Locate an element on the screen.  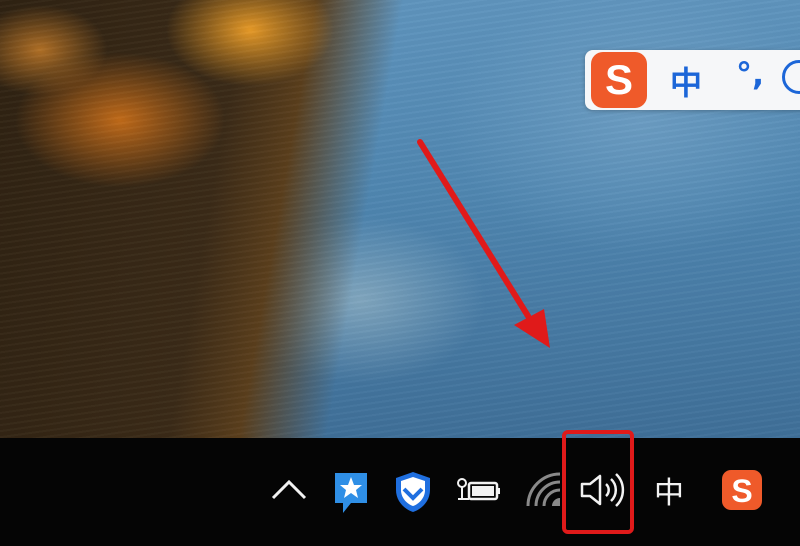
sogou-logo-icon: S is located at coordinates (619, 80).